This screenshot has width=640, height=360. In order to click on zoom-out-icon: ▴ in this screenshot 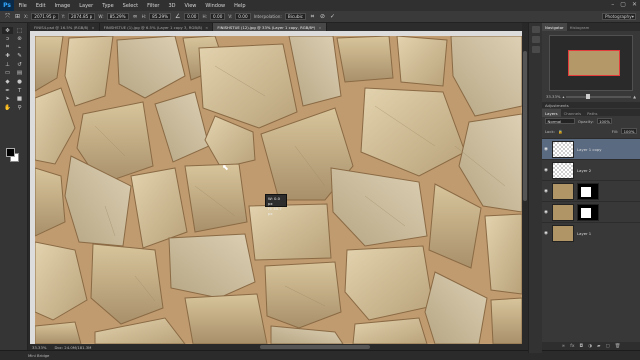, I will do `click(563, 96)`.